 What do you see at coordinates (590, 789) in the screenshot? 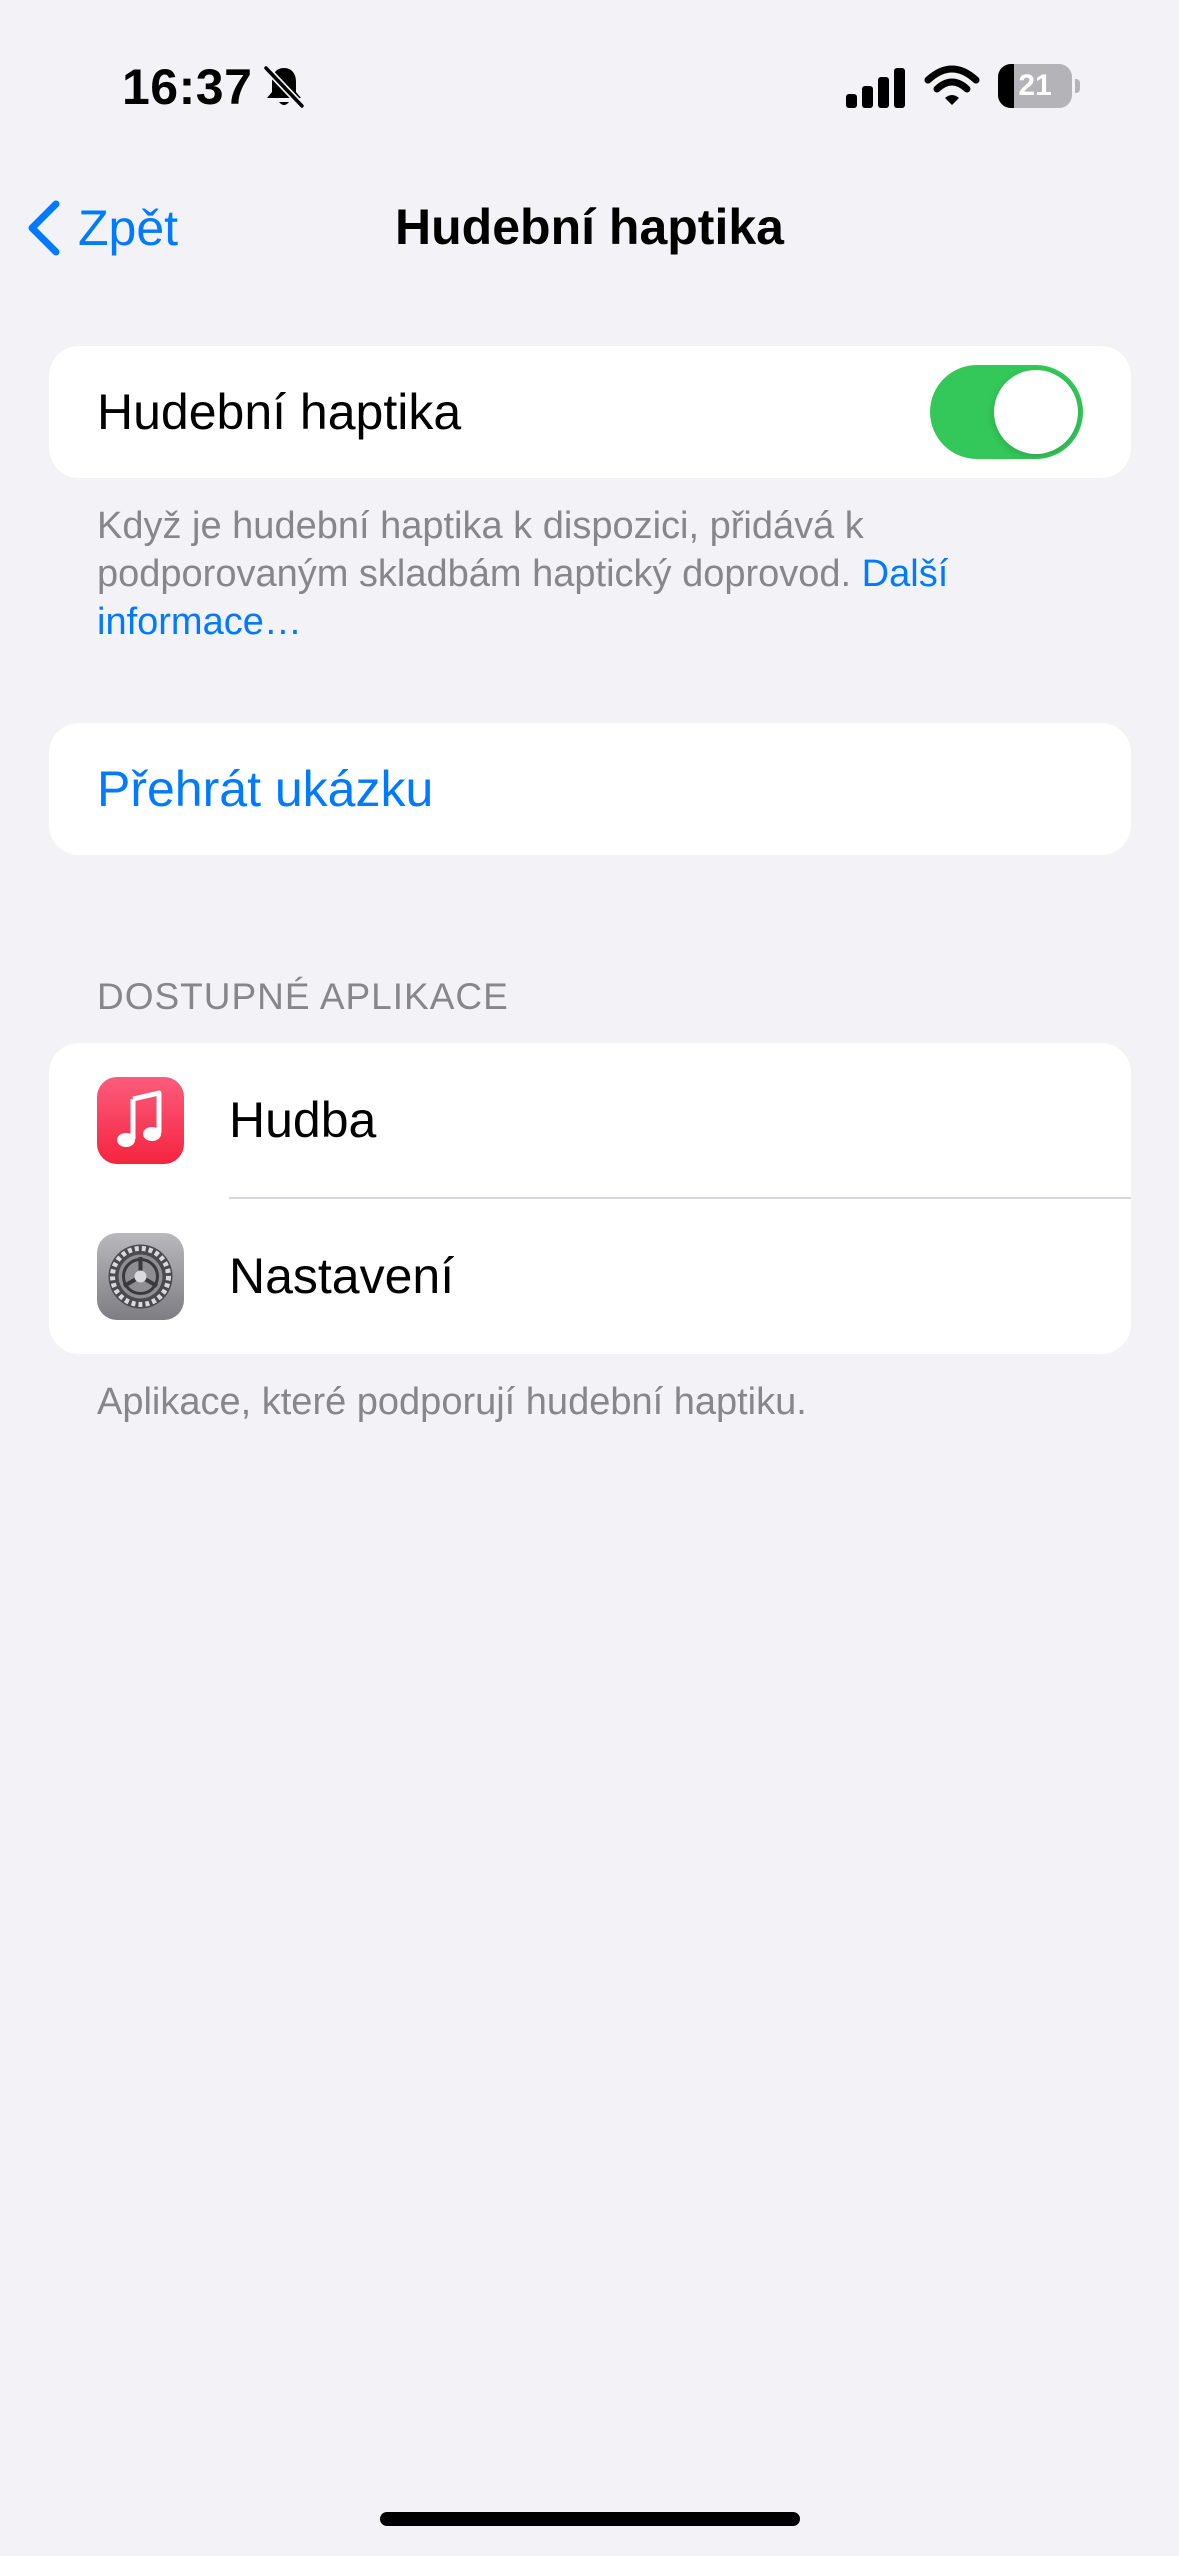
I see `play-sample-button: Přehrát ukázku` at bounding box center [590, 789].